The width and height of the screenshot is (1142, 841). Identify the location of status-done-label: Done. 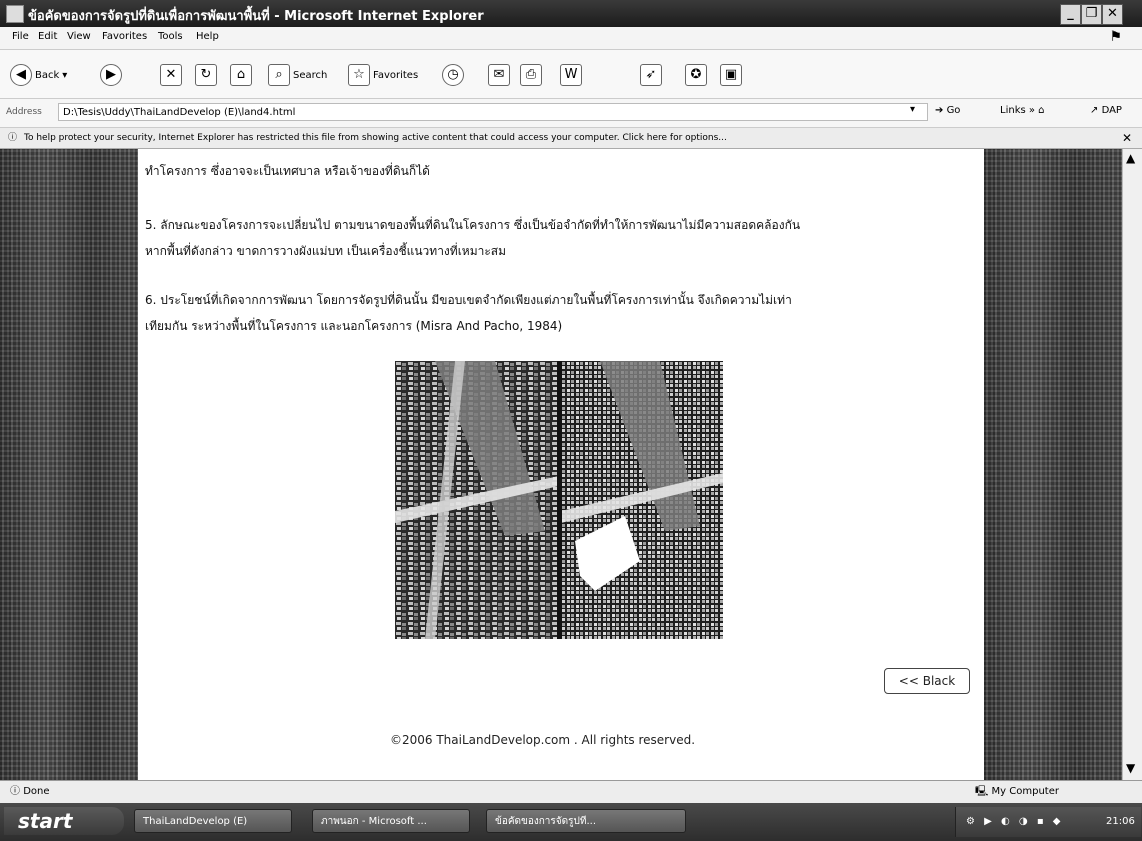
(36, 791).